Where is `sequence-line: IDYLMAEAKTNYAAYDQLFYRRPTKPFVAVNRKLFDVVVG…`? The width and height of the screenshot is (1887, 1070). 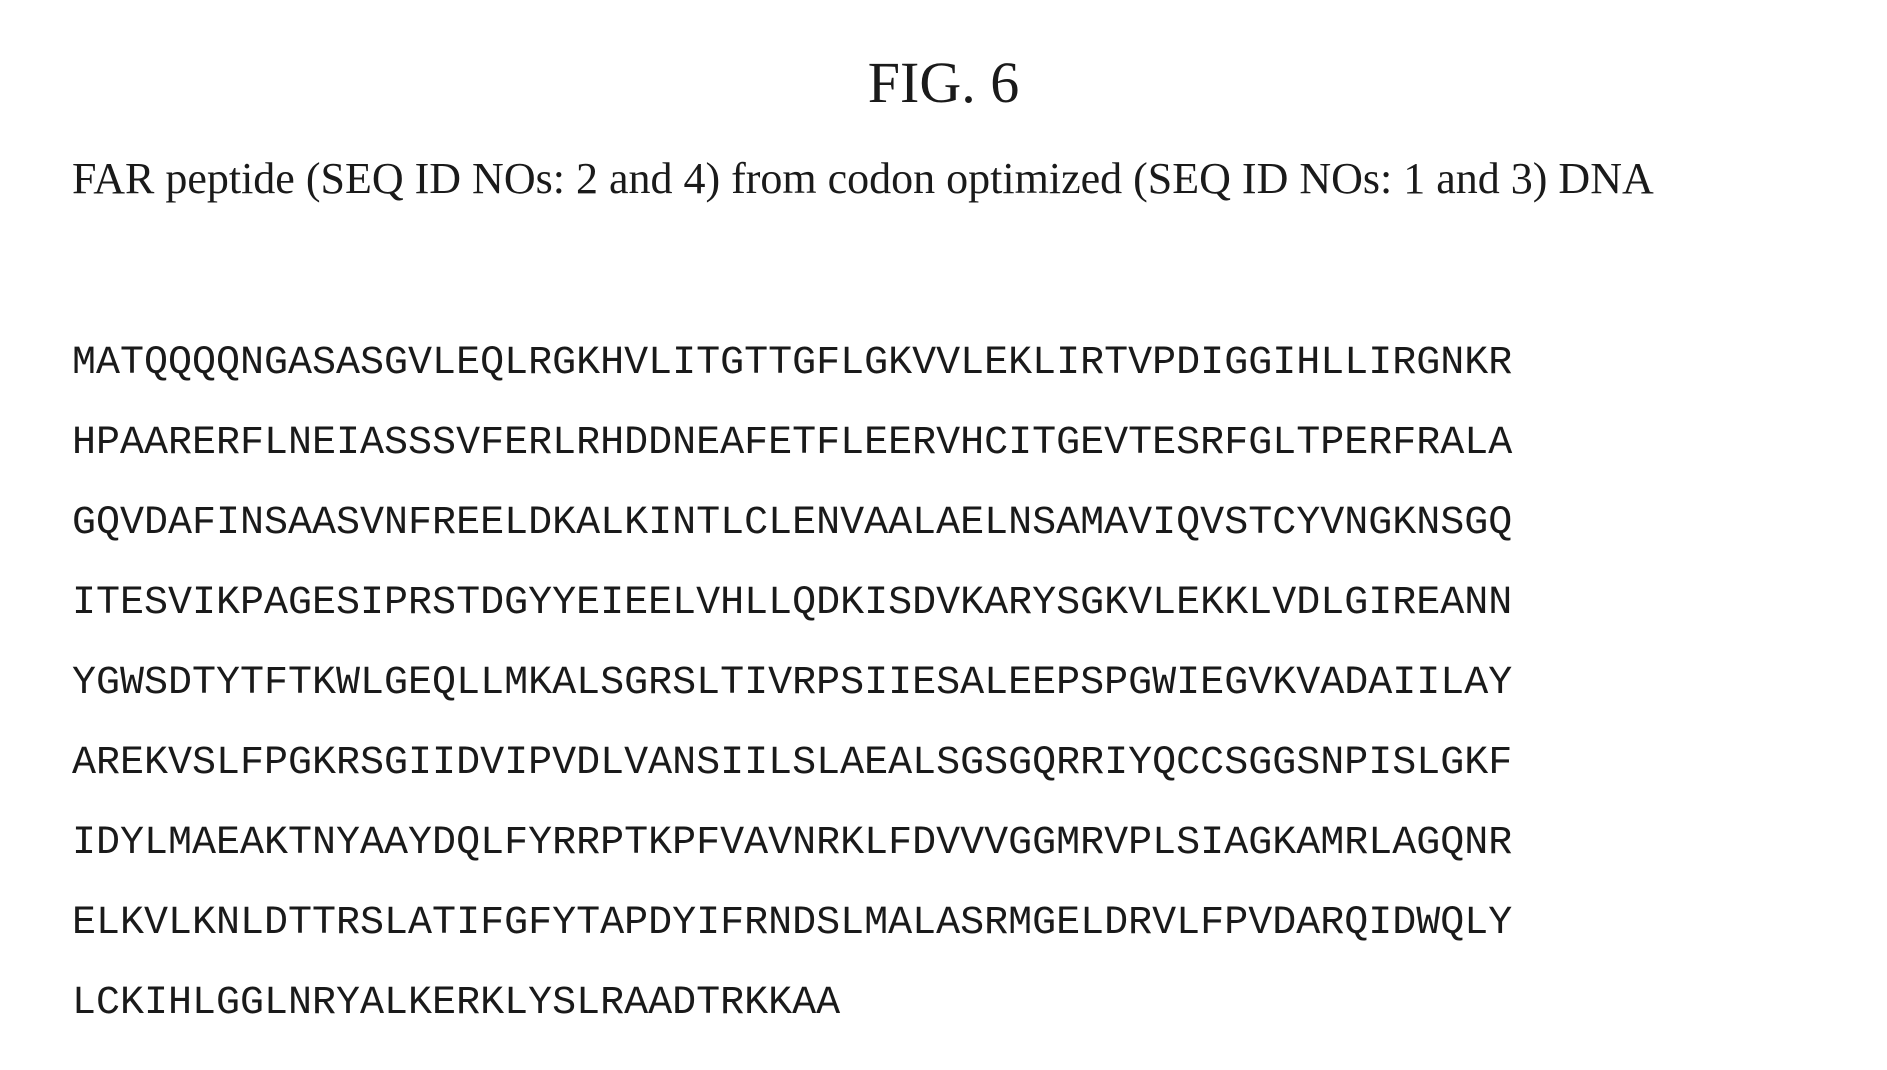 sequence-line: IDYLMAEAKTNYAAYDQLFYRRPTKPFVAVNRKLFDVVVG… is located at coordinates (792, 858).